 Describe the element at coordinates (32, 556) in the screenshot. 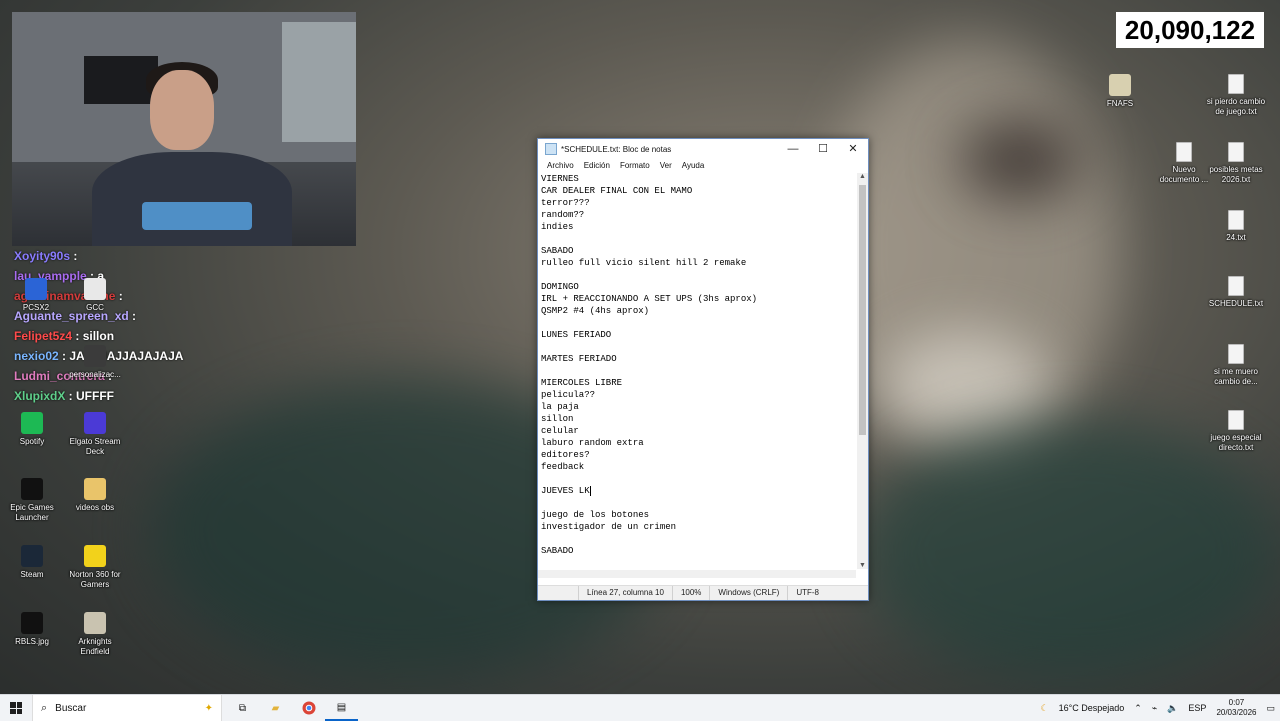

I see `steam-icon` at that location.